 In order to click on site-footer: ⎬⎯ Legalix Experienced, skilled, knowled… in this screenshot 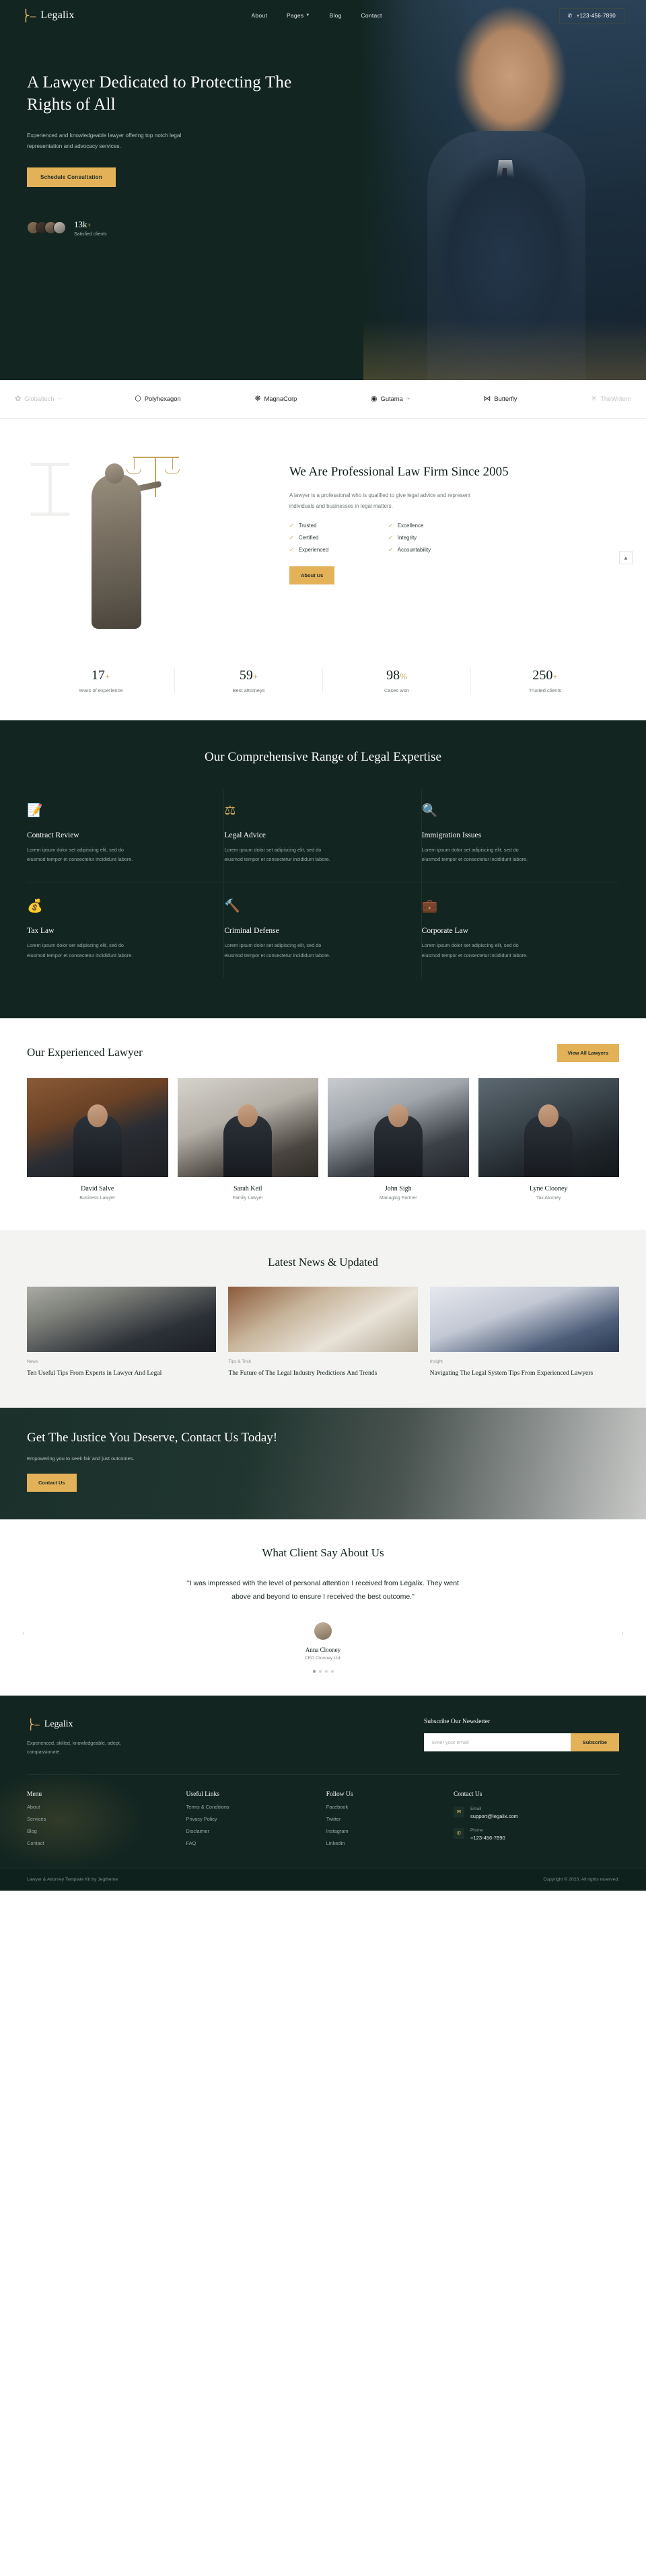, I will do `click(323, 1793)`.